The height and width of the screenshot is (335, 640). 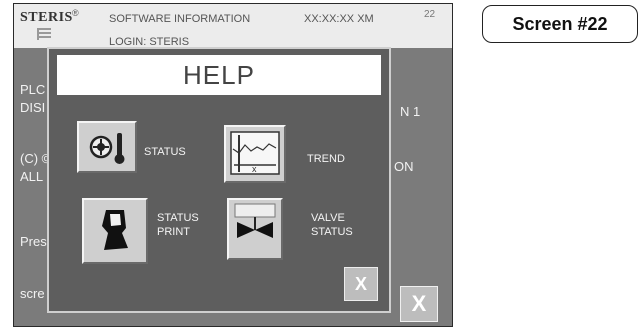 I want to click on status-button, so click(x=107, y=147).